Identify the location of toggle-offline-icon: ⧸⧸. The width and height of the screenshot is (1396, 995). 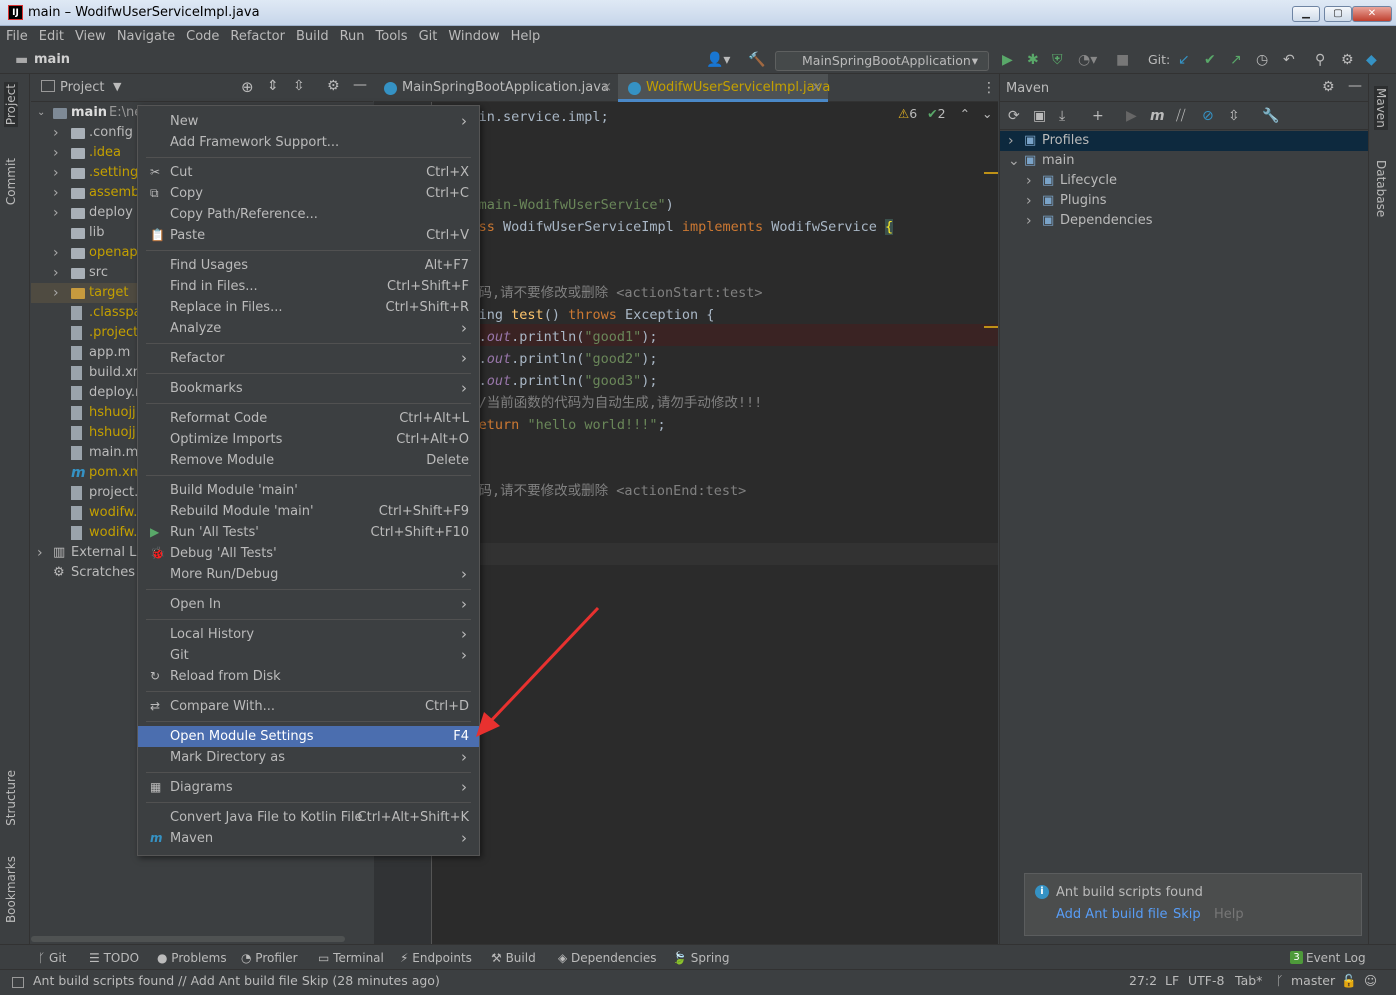
(1181, 116).